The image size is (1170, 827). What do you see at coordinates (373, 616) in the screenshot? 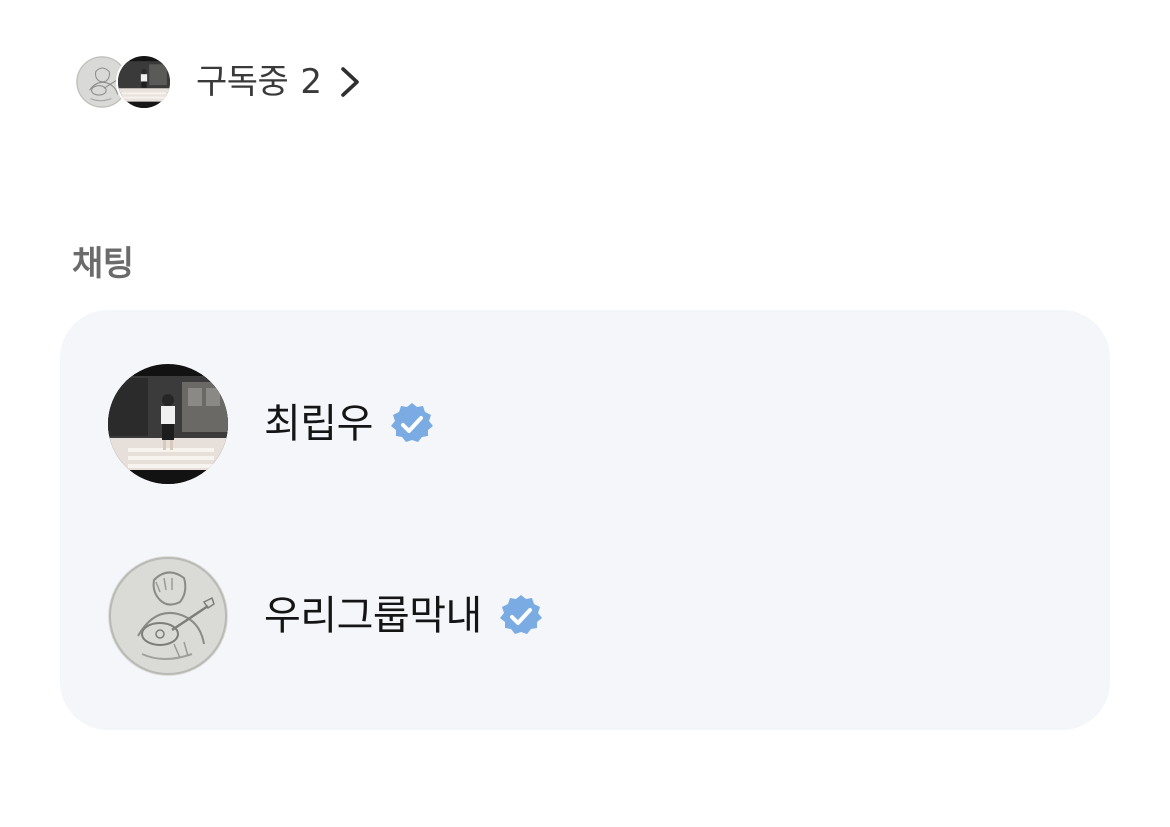
I see `chat-item-name: 우리그룹막내` at bounding box center [373, 616].